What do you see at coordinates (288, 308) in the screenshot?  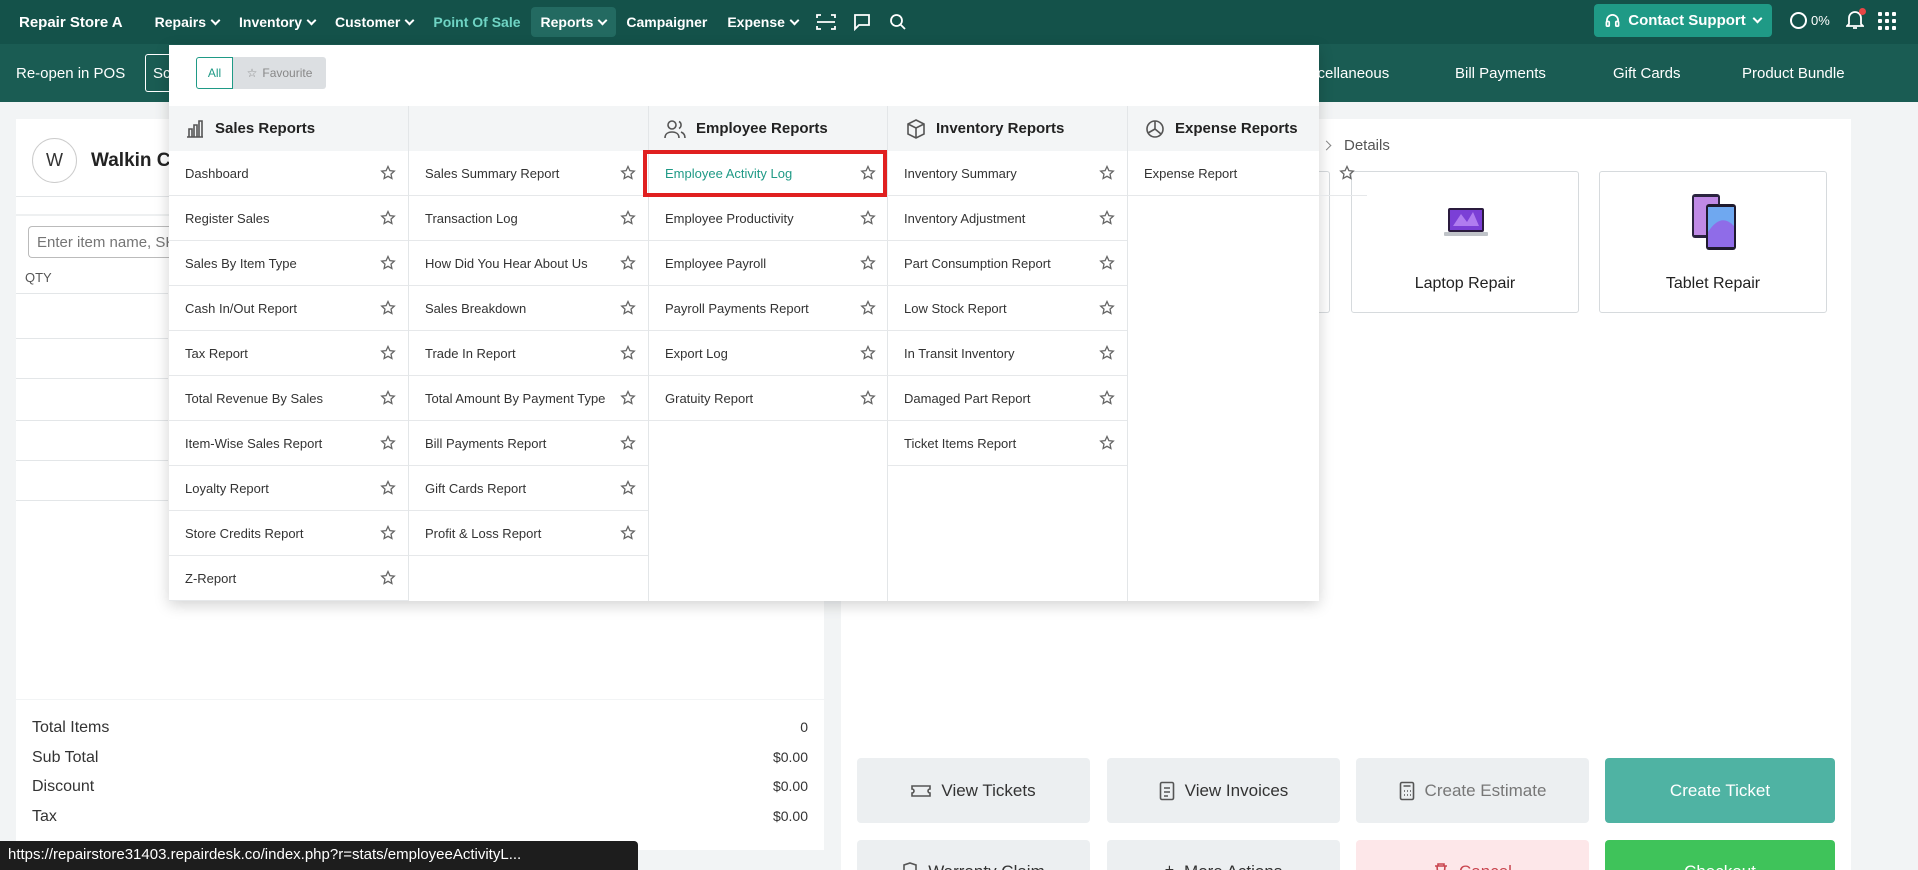 I see `report-item-cash-in-out-report: Cash In/Out Report` at bounding box center [288, 308].